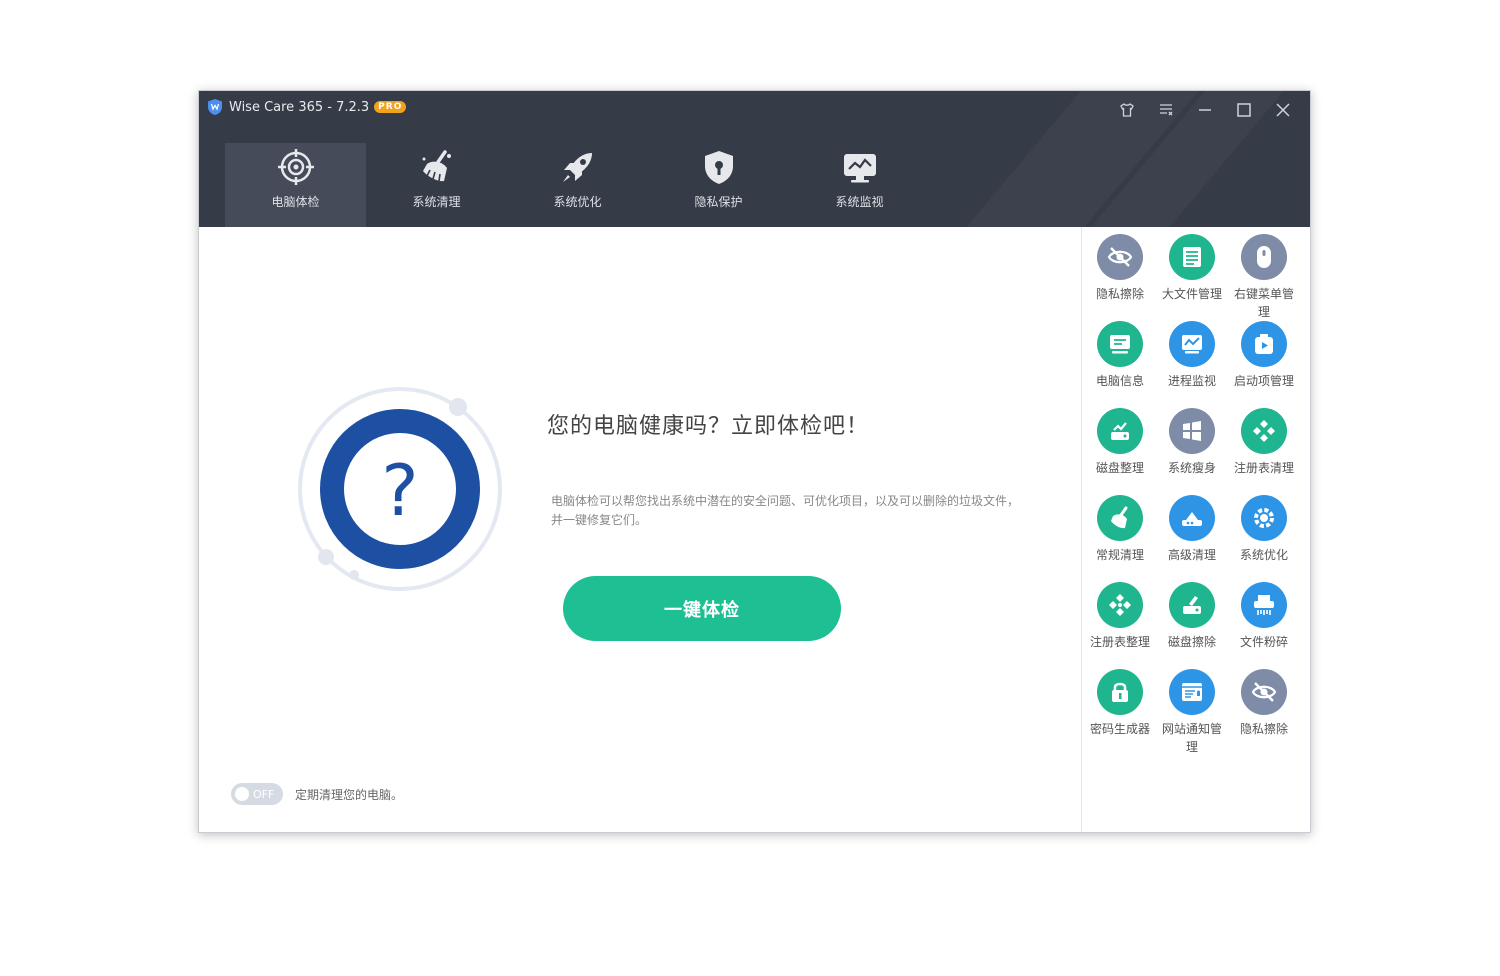 This screenshot has height=976, width=1500. I want to click on tool-process-monitor: 进程监视, so click(1192, 364).